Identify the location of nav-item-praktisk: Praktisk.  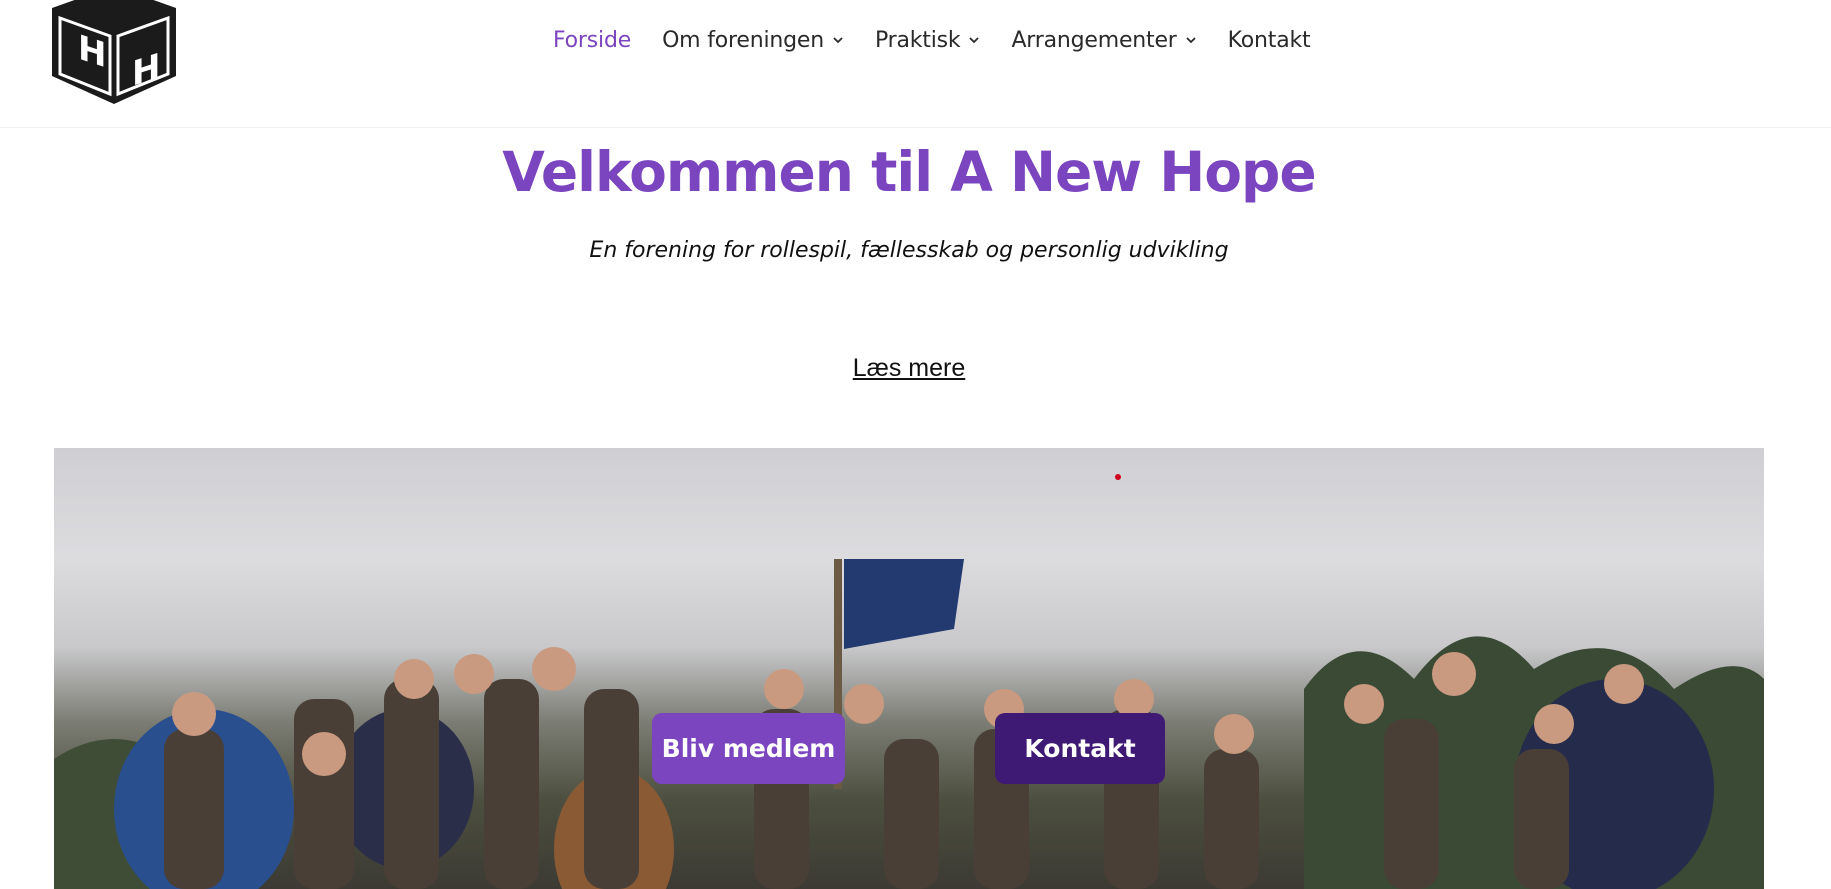
(928, 40).